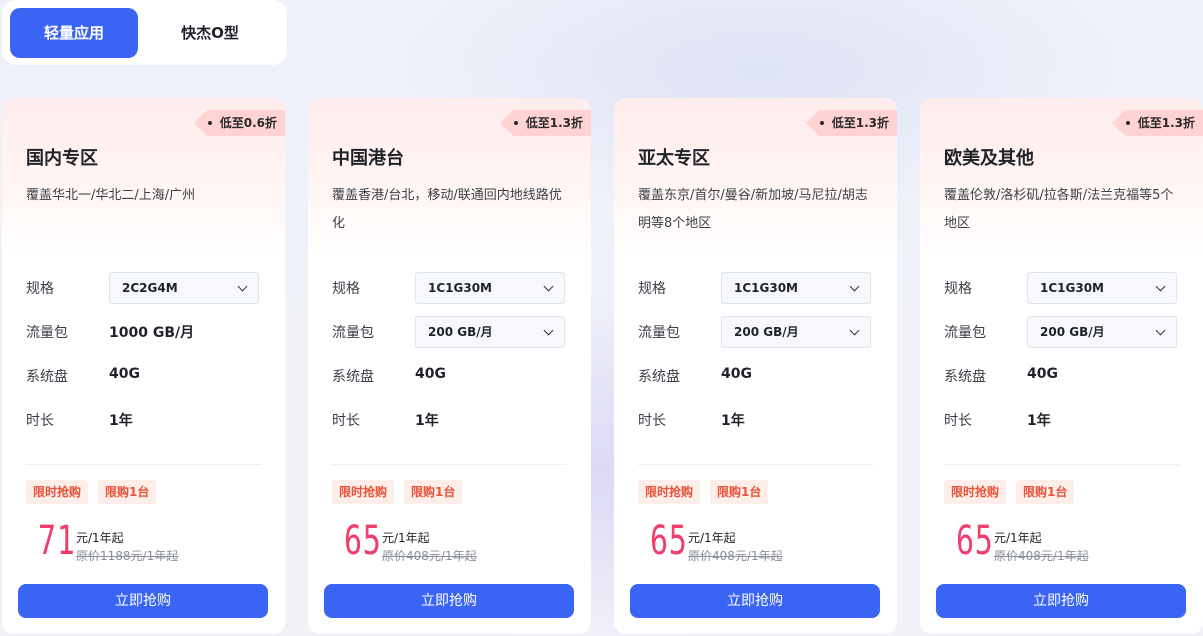 Image resolution: width=1203 pixels, height=636 pixels. What do you see at coordinates (210, 33) in the screenshot?
I see `tab-kuaijie-o: 快杰O型` at bounding box center [210, 33].